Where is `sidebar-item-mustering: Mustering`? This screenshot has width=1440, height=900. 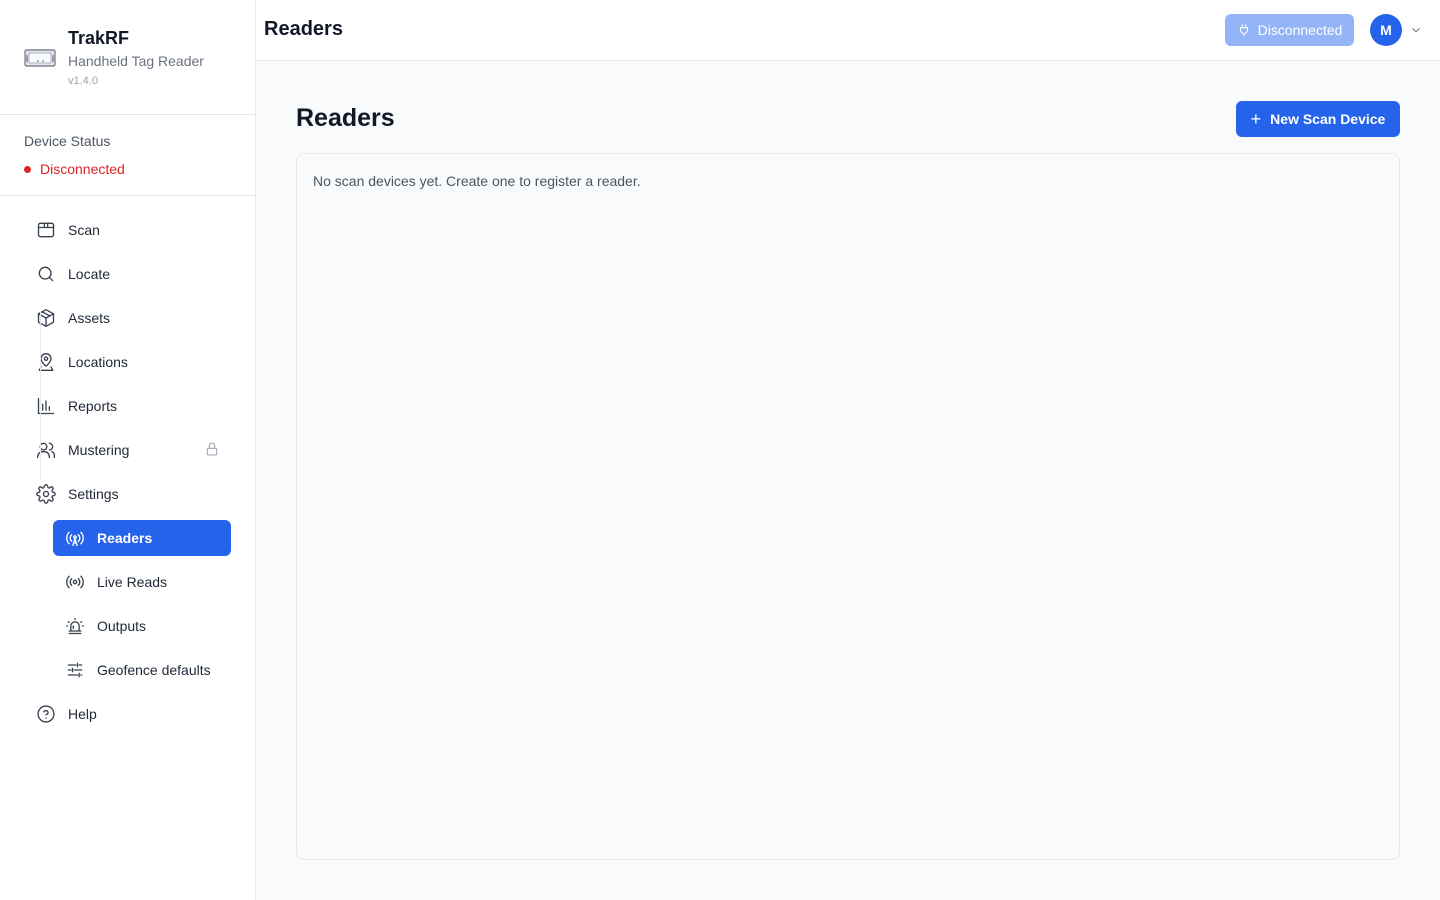
sidebar-item-mustering: Mustering is located at coordinates (128, 450).